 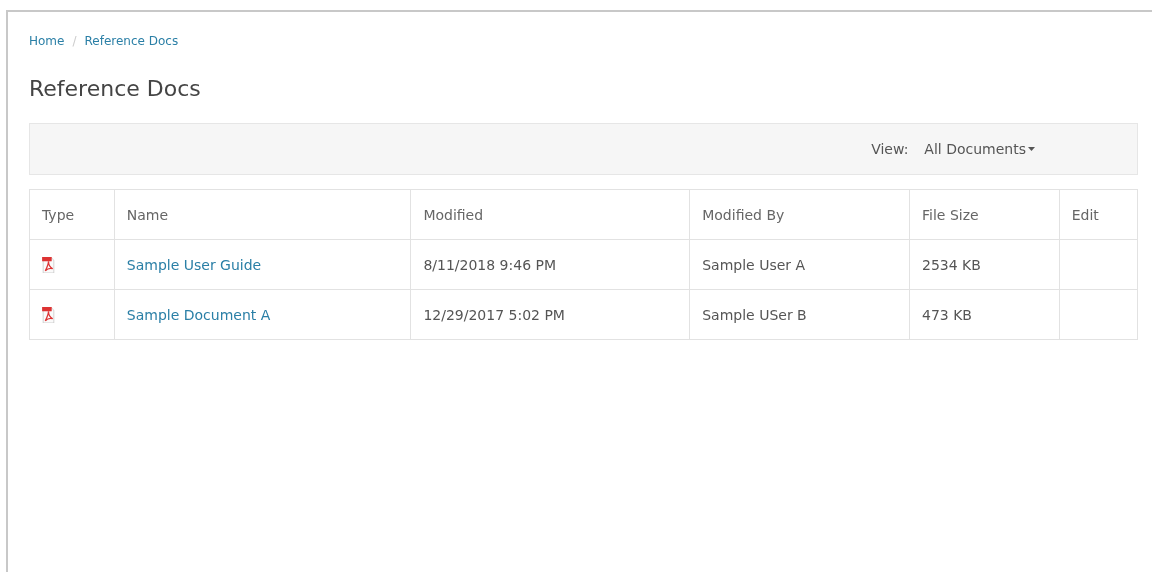 What do you see at coordinates (494, 314) in the screenshot?
I see `modified-date: 12/29/2017 5:02 PM` at bounding box center [494, 314].